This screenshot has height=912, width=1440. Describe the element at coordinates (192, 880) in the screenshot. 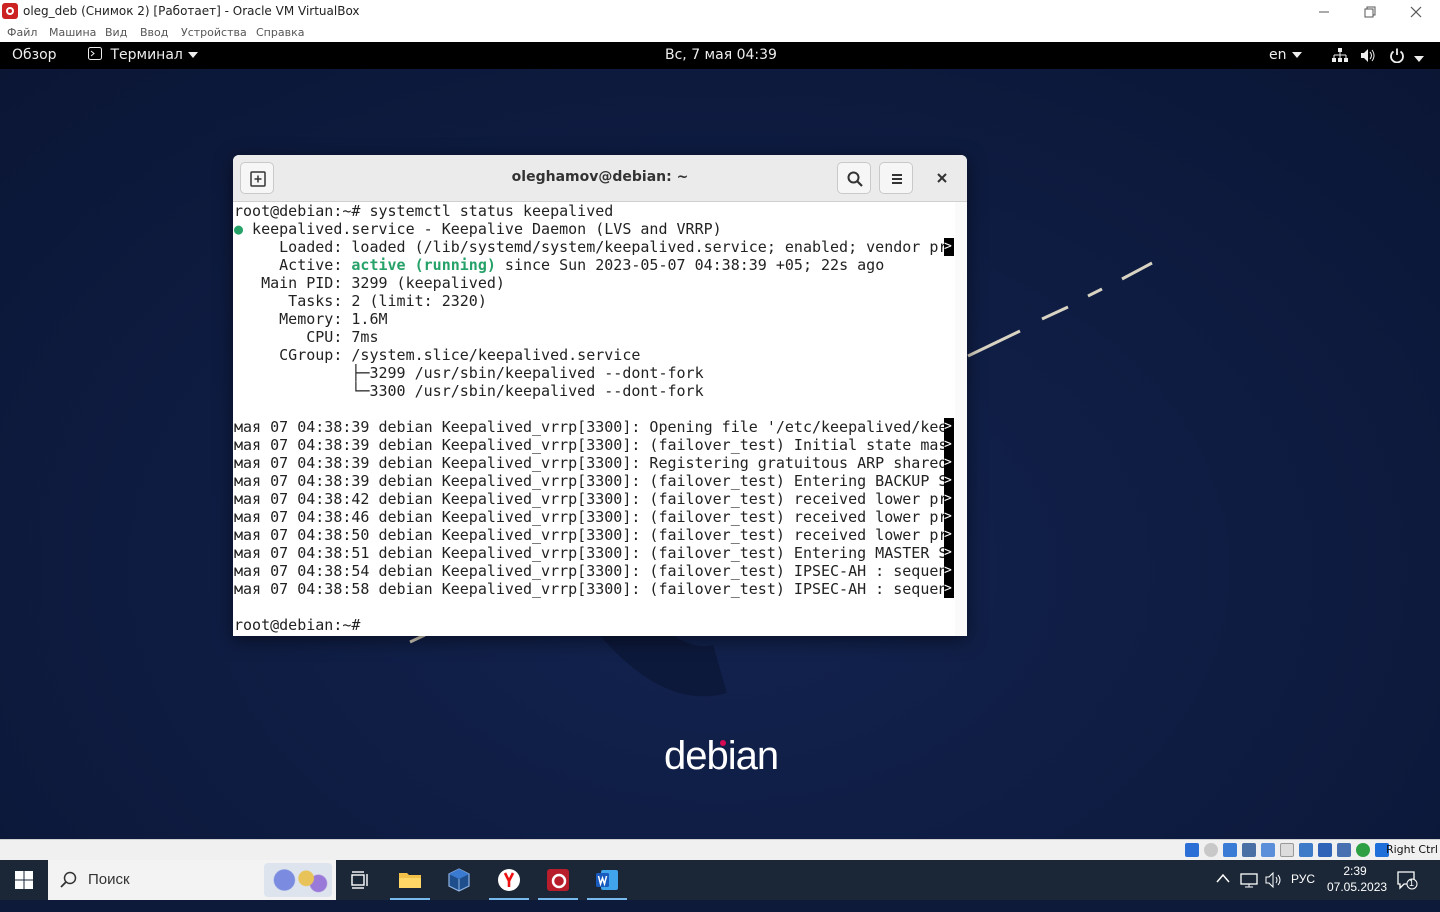

I see `taskbar-search-box: Поиск` at that location.